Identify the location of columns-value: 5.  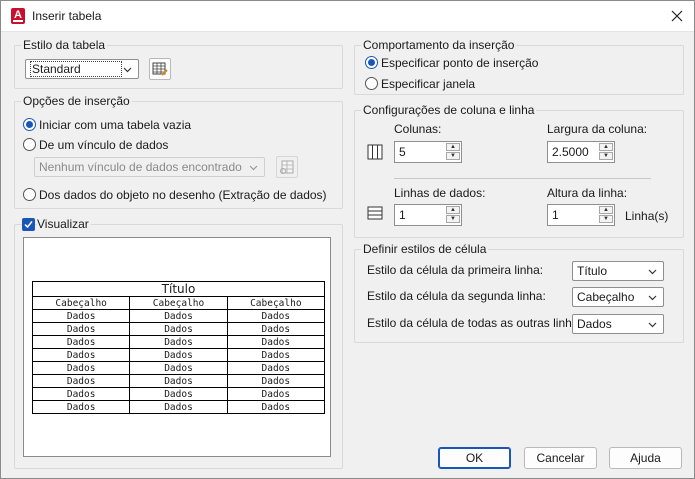
(402, 152).